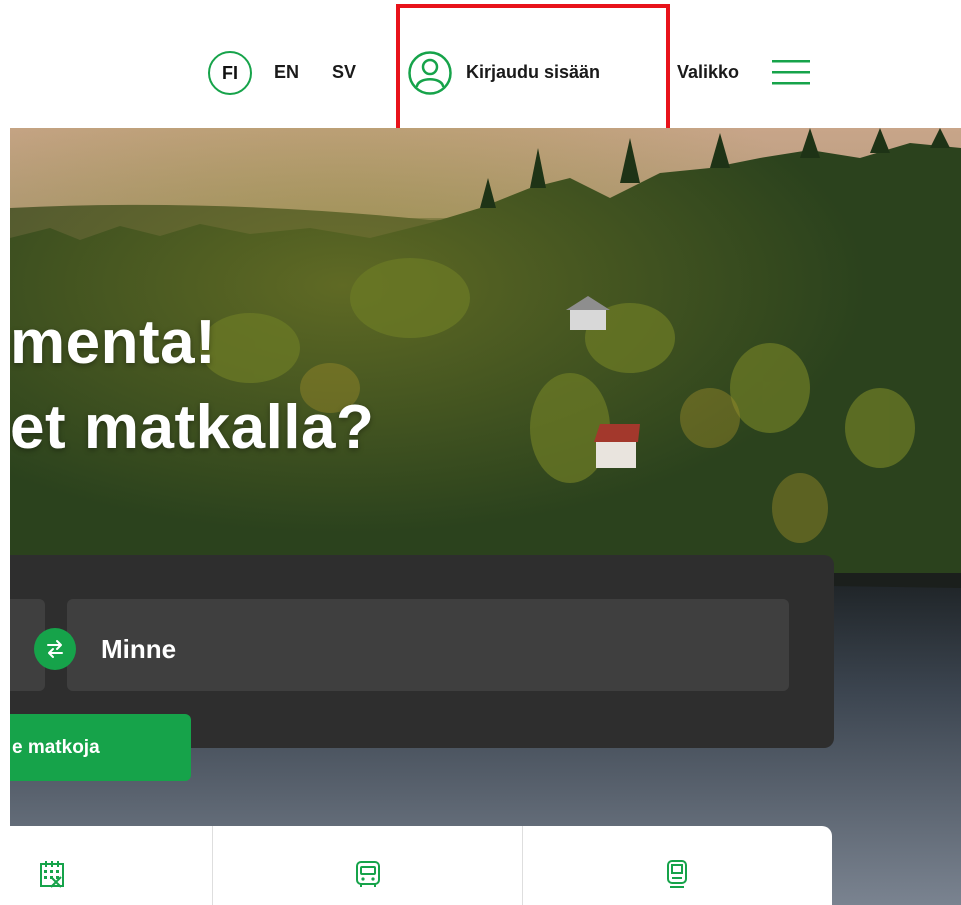 The height and width of the screenshot is (905, 961). I want to click on bus-icon, so click(368, 874).